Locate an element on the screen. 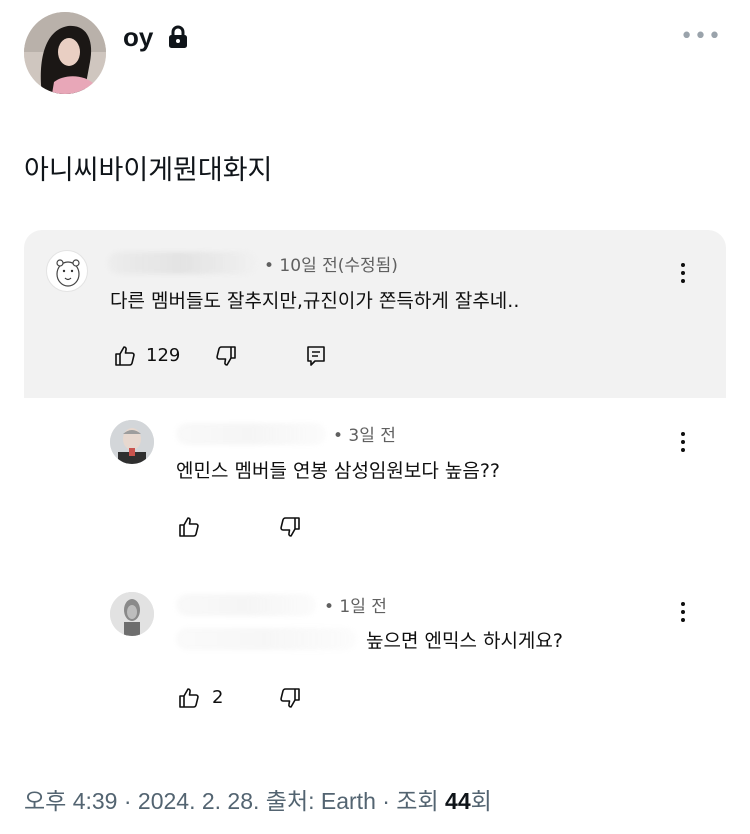 This screenshot has width=750, height=834. comment-text: 엔민스 멤버들 연봉 삼성임원보다 높음?? is located at coordinates (338, 471).